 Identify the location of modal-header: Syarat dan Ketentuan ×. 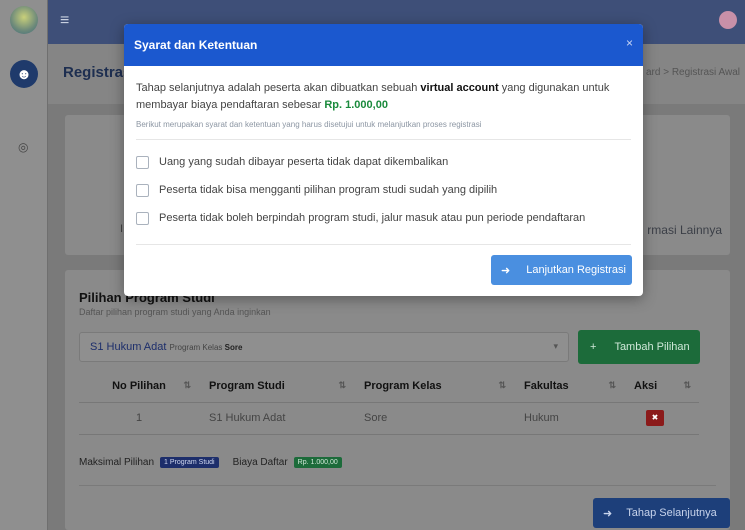
(383, 45).